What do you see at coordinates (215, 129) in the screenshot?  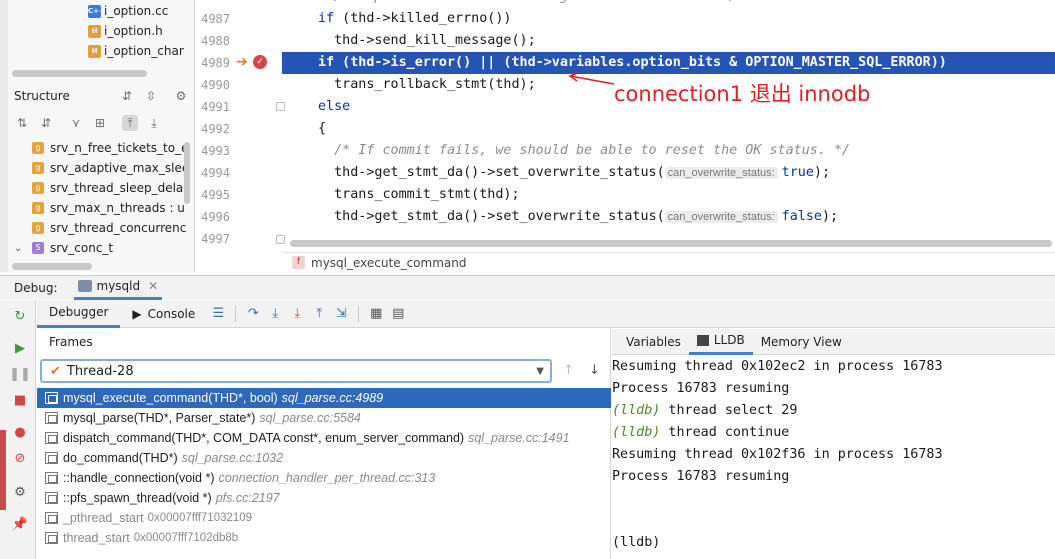 I see `line-number: 4992` at bounding box center [215, 129].